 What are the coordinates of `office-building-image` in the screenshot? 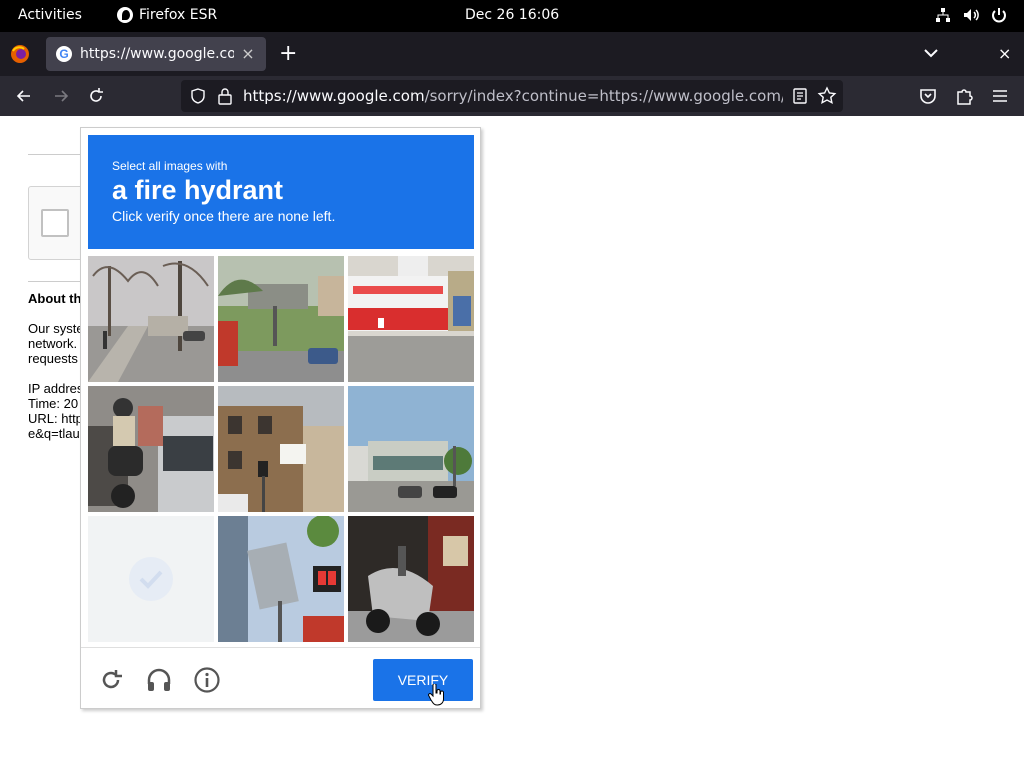 It's located at (411, 449).